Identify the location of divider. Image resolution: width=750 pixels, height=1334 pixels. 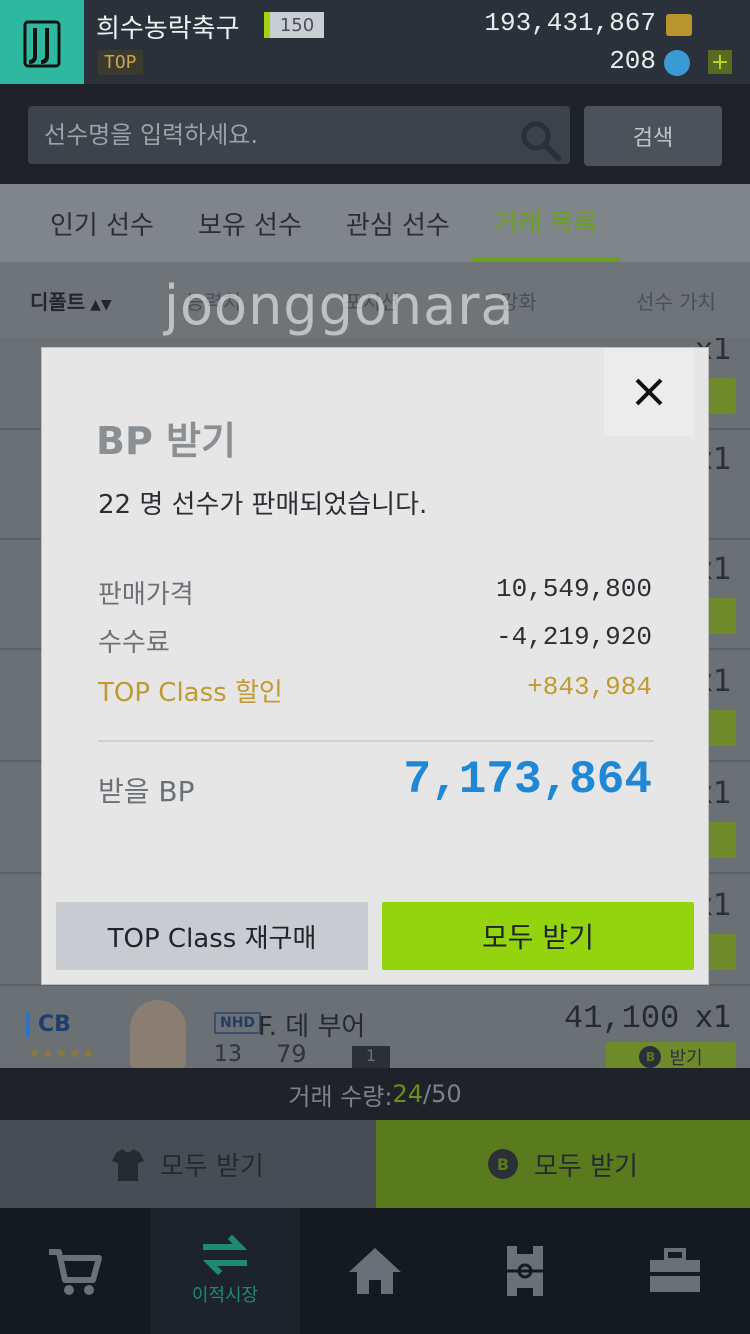
(376, 741).